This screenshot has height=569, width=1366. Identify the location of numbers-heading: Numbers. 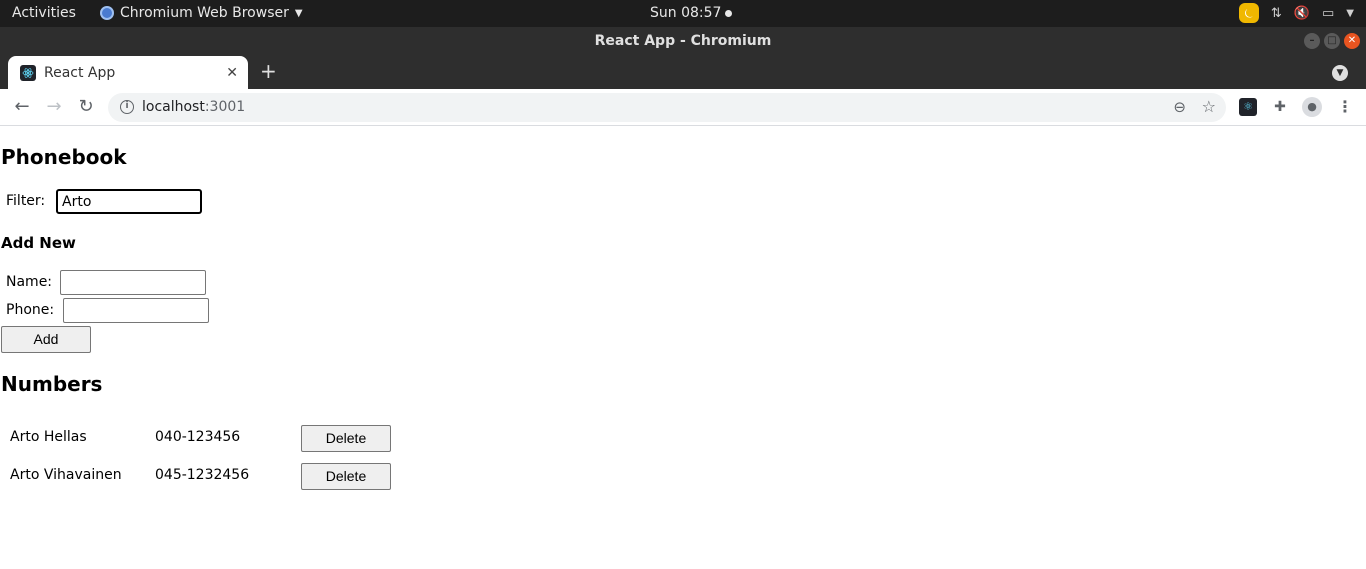
(52, 384).